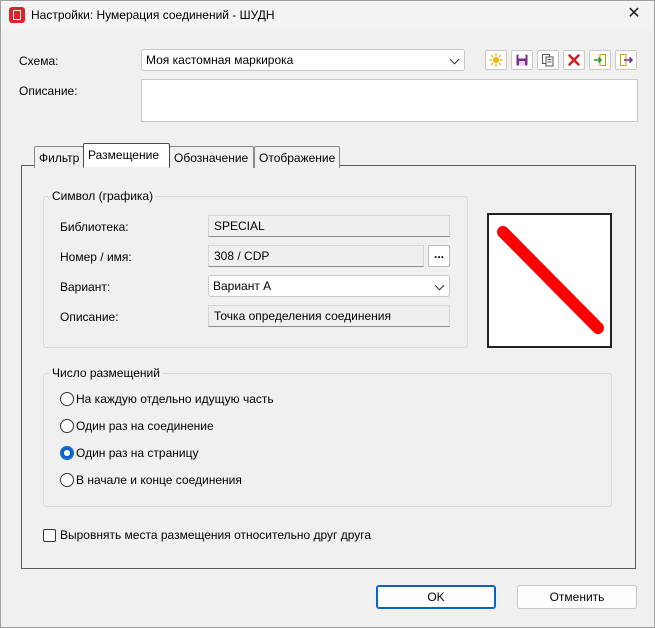  What do you see at coordinates (242, 286) in the screenshot?
I see `variant-select-value: Вариант A` at bounding box center [242, 286].